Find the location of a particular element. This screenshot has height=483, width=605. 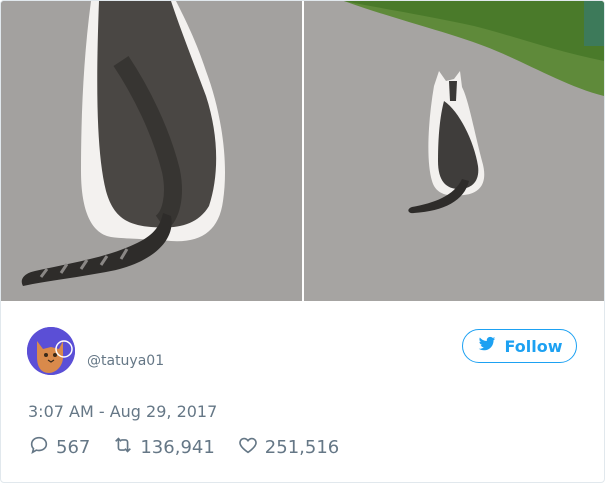

follow-button: Follow is located at coordinates (519, 346).